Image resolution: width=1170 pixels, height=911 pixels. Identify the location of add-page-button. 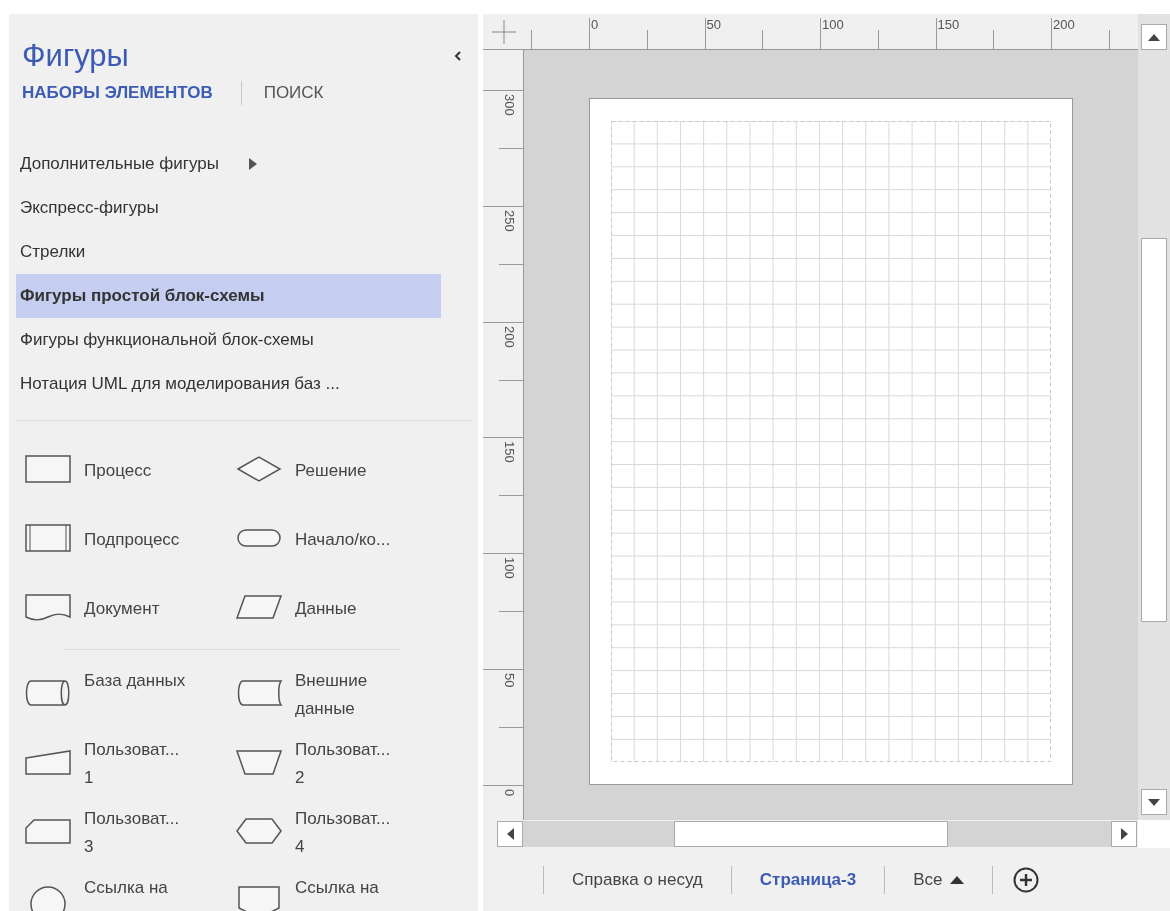
(1026, 879).